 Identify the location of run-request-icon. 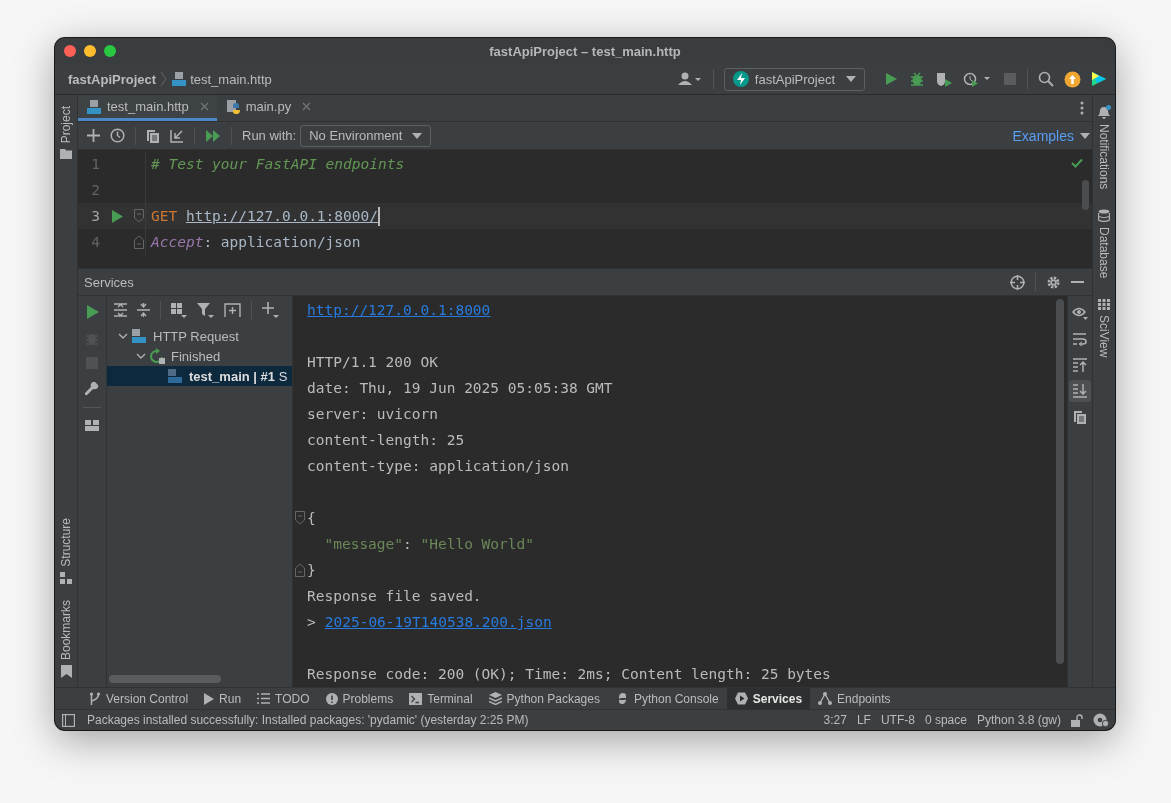
(117, 216).